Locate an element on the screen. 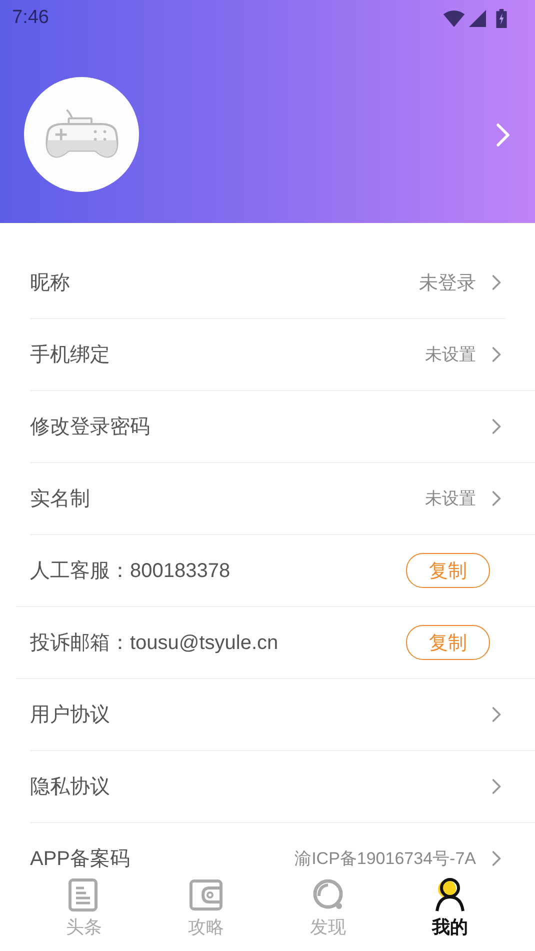 The width and height of the screenshot is (535, 951). row-label: 实名制 is located at coordinates (60, 499).